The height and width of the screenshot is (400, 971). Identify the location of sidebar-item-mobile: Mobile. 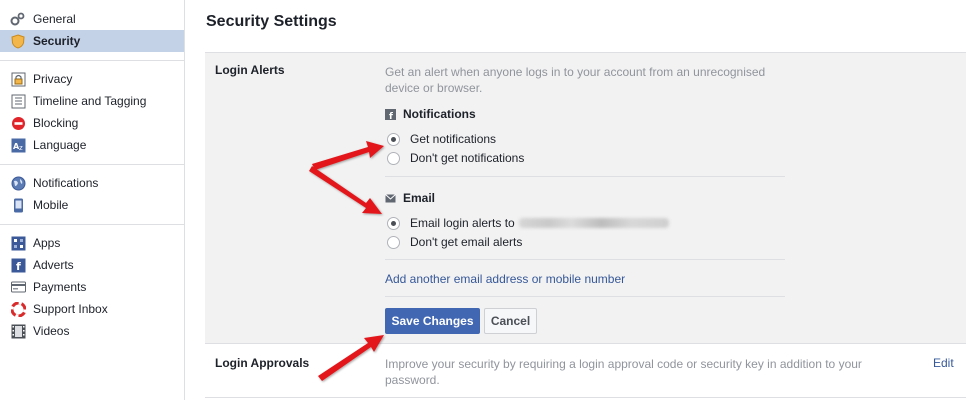
(92, 205).